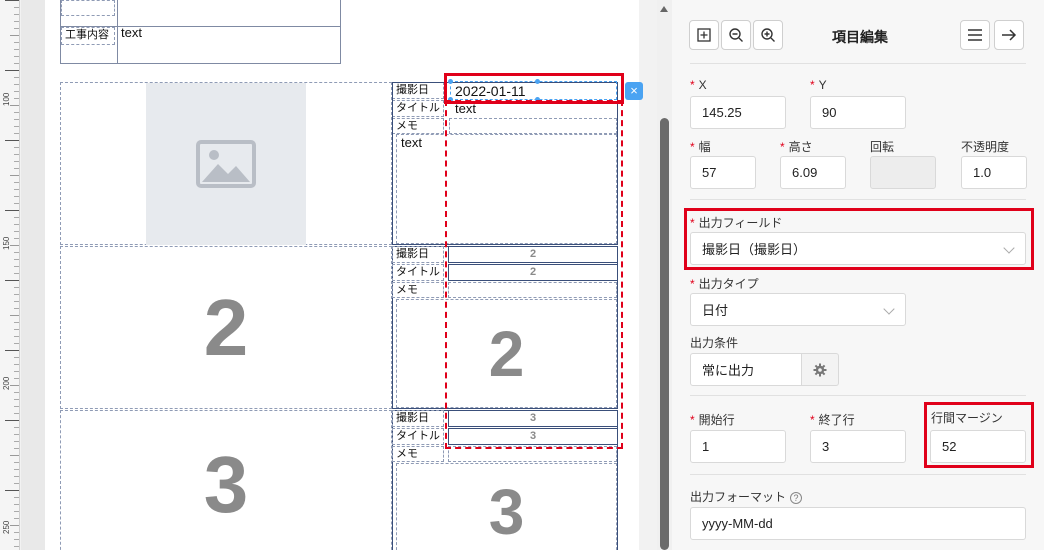  What do you see at coordinates (858, 248) in the screenshot?
I see `output-field-select: 撮影日（撮影日）` at bounding box center [858, 248].